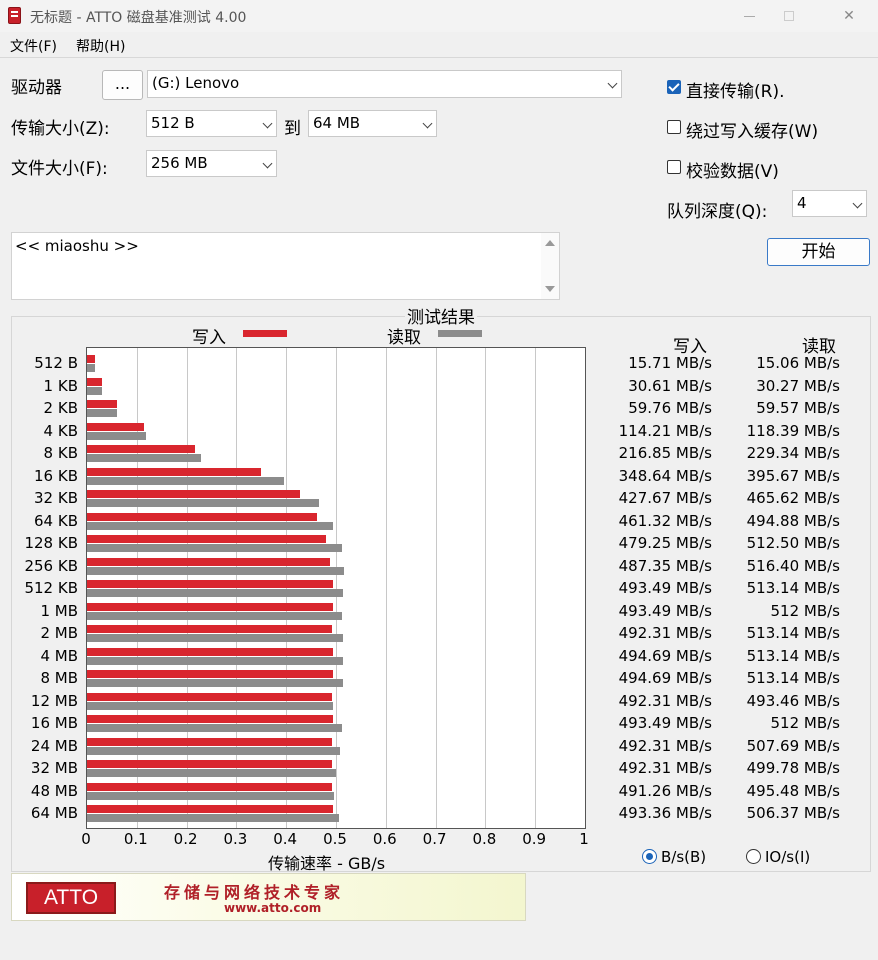  Describe the element at coordinates (649, 856) in the screenshot. I see `bytes-per-second-radio` at that location.